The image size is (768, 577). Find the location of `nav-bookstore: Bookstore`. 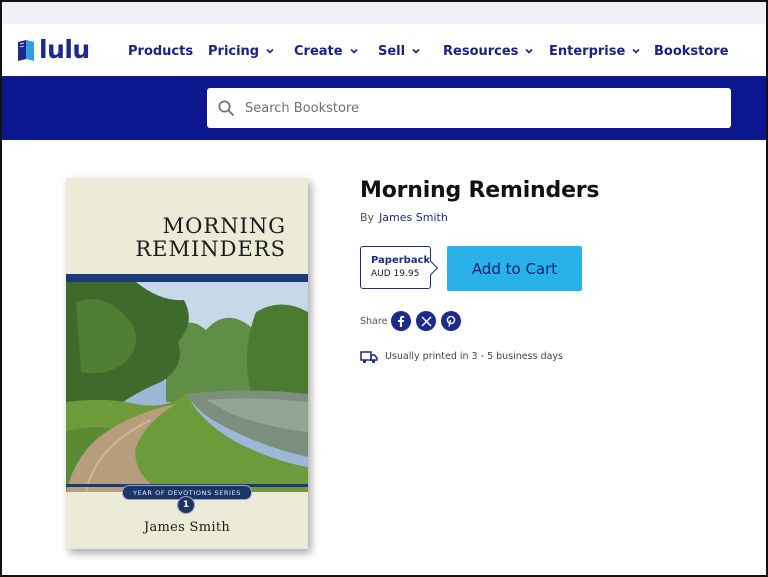

nav-bookstore: Bookstore is located at coordinates (691, 51).